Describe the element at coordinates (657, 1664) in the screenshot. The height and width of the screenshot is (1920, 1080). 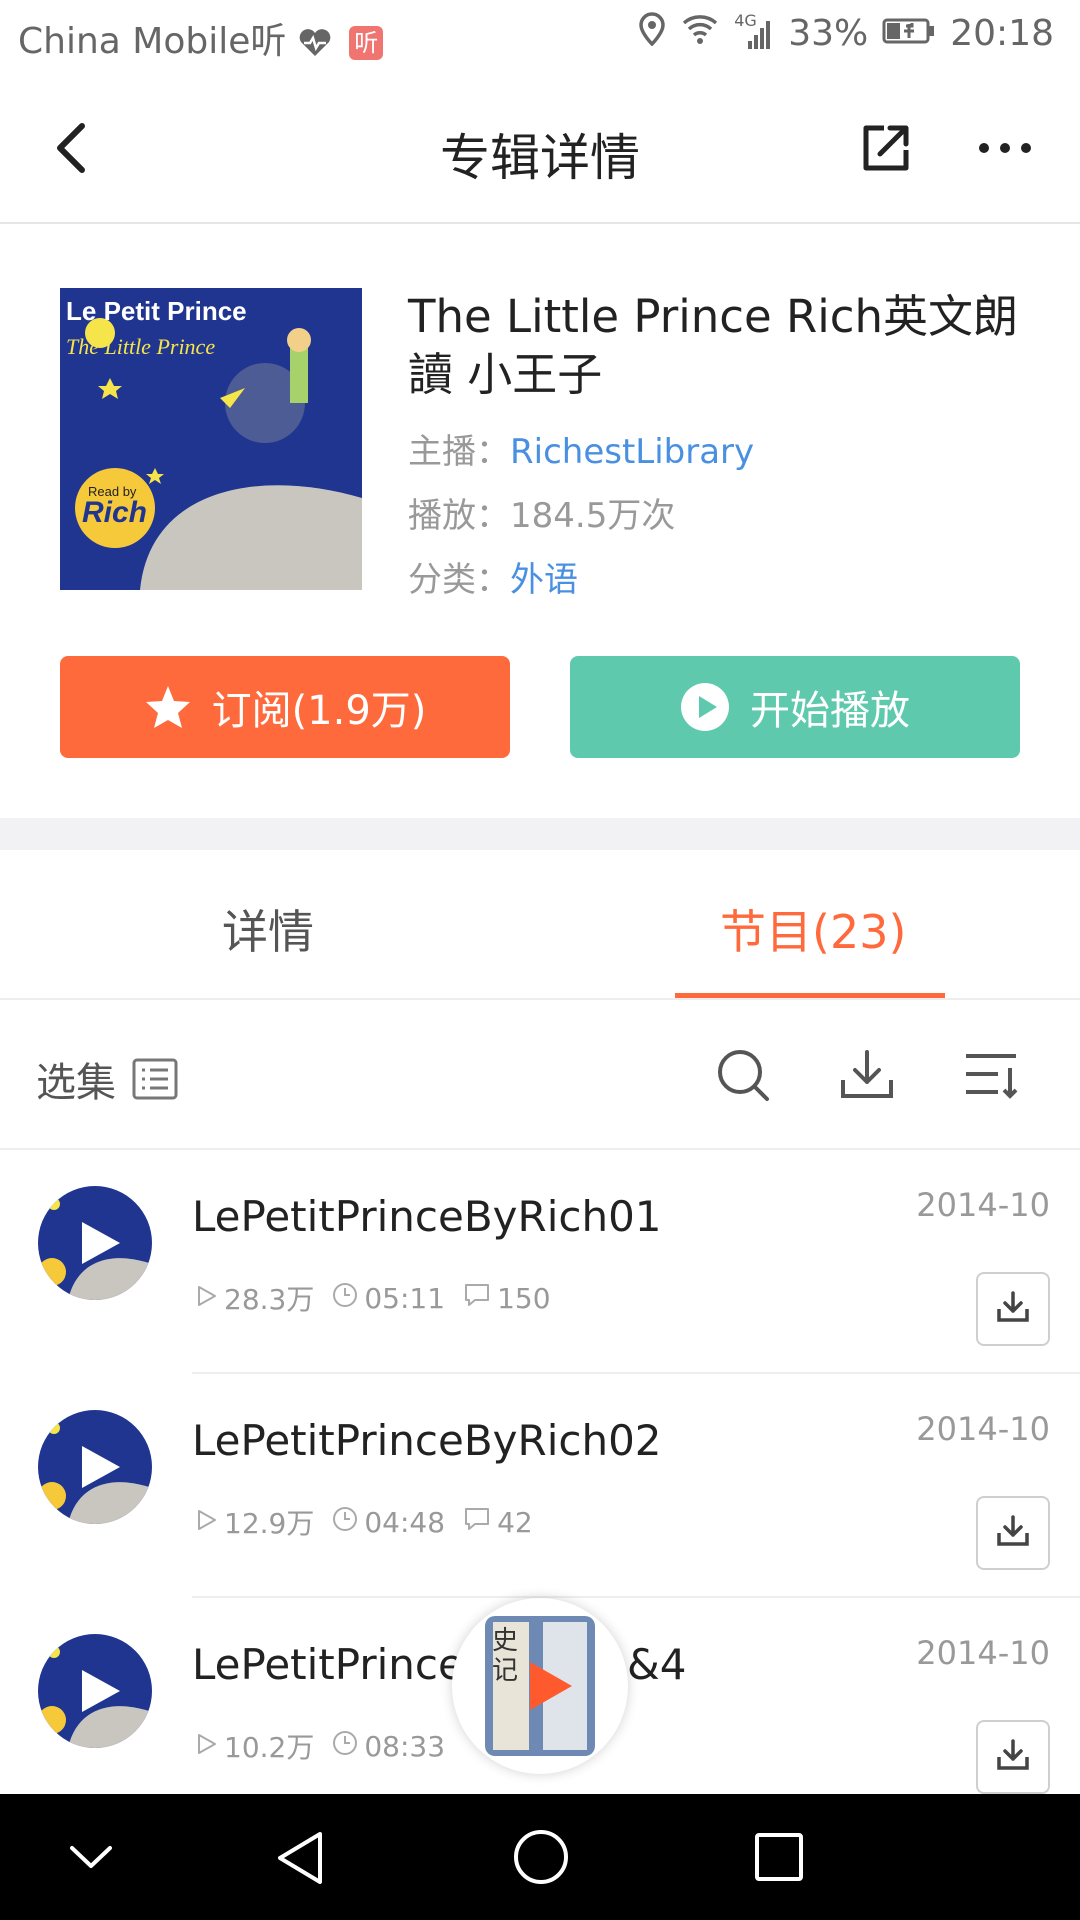
I see `episode-title-suffix: &4` at that location.